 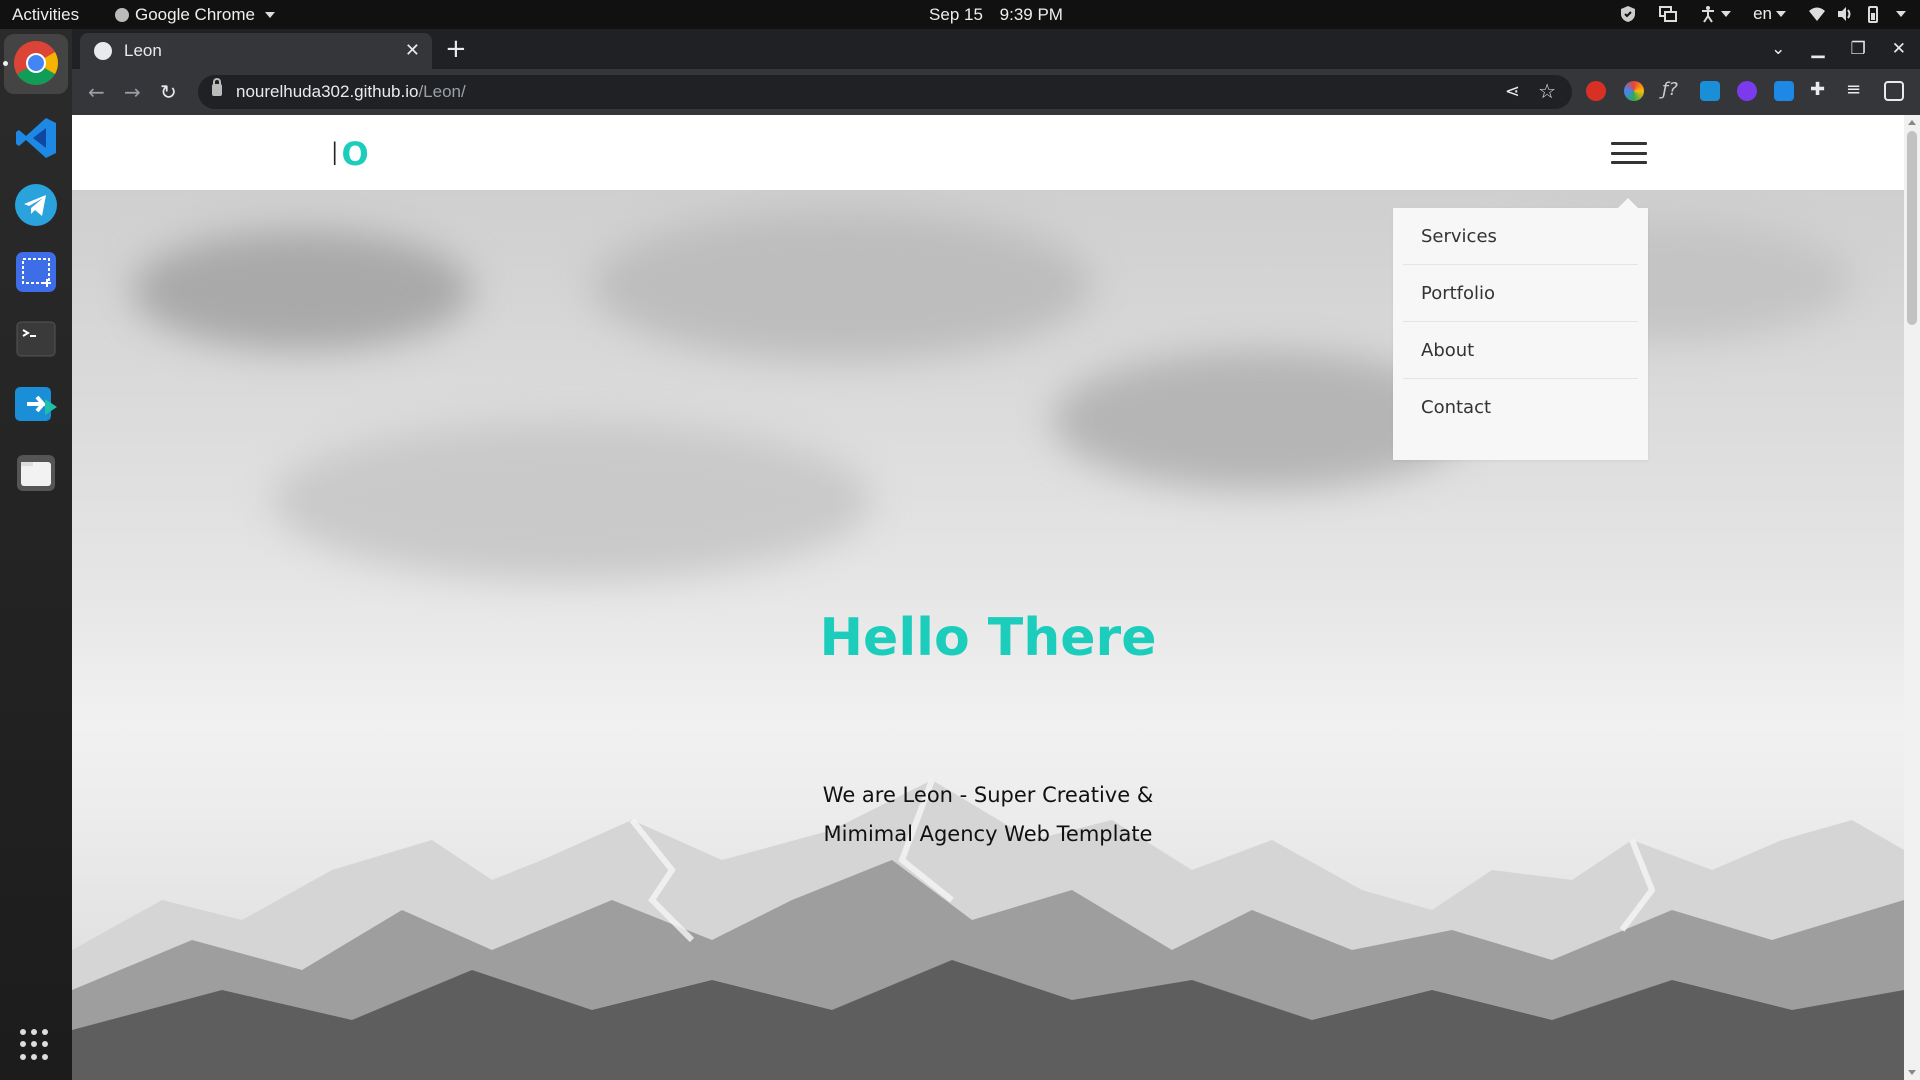 What do you see at coordinates (956, 14) in the screenshot?
I see `clock-date: Sep 15` at bounding box center [956, 14].